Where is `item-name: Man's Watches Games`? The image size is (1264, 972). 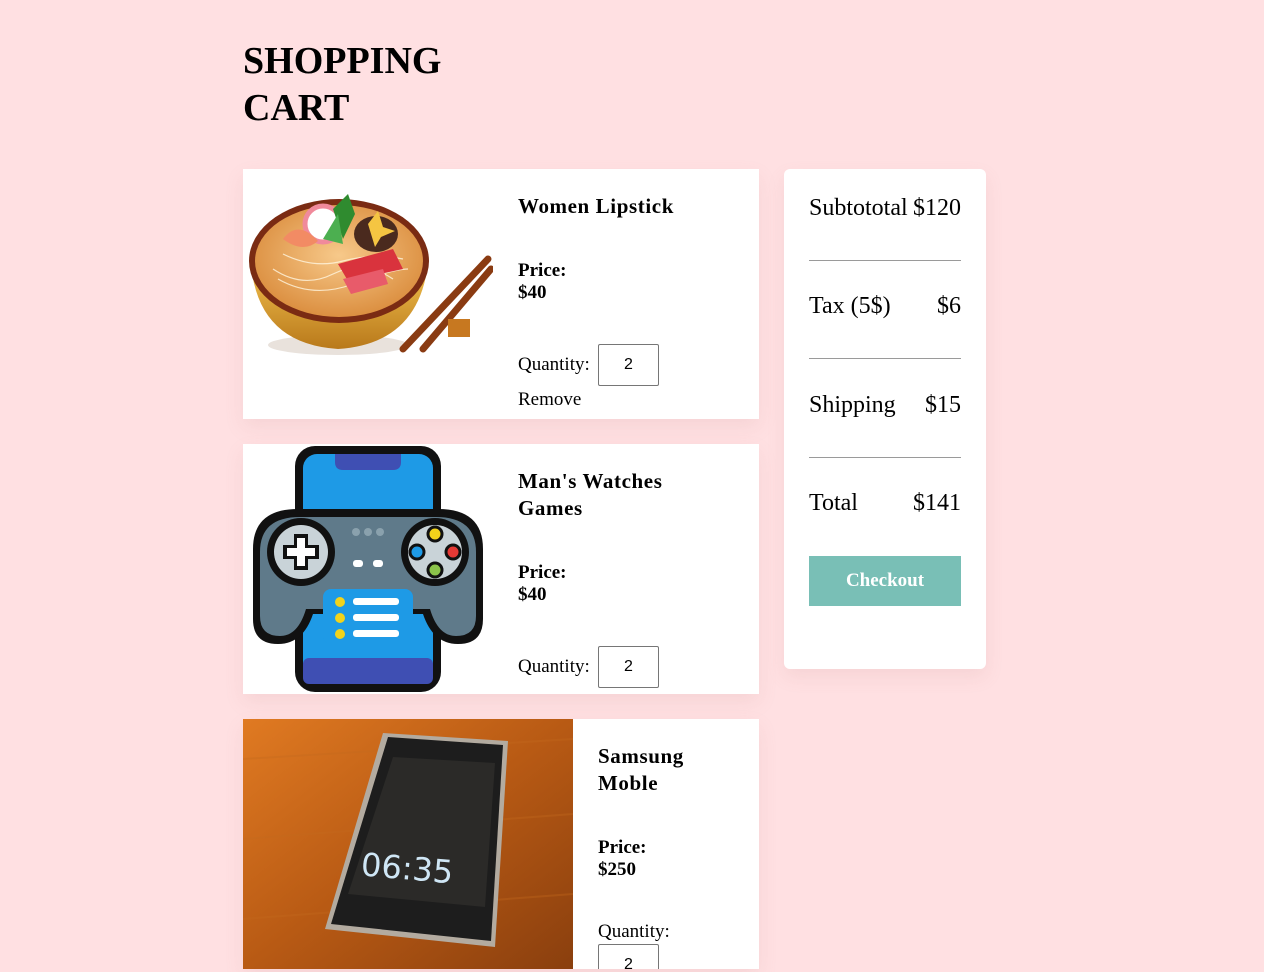
item-name: Man's Watches Games is located at coordinates (590, 494).